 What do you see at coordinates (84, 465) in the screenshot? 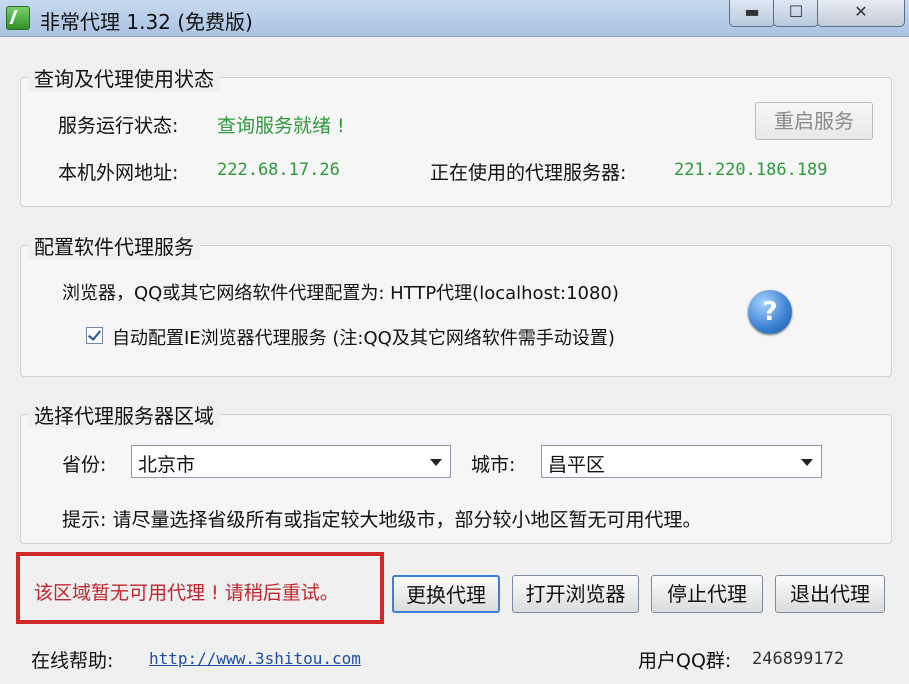
I see `province-label: 省份:` at bounding box center [84, 465].